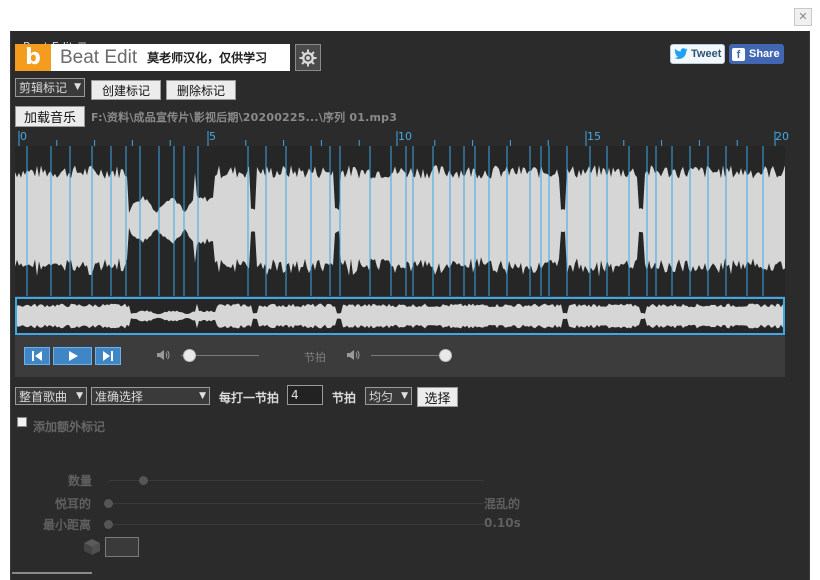 This screenshot has height=580, width=820. Describe the element at coordinates (315, 357) in the screenshot. I see `beat-volume-label: 节拍` at that location.